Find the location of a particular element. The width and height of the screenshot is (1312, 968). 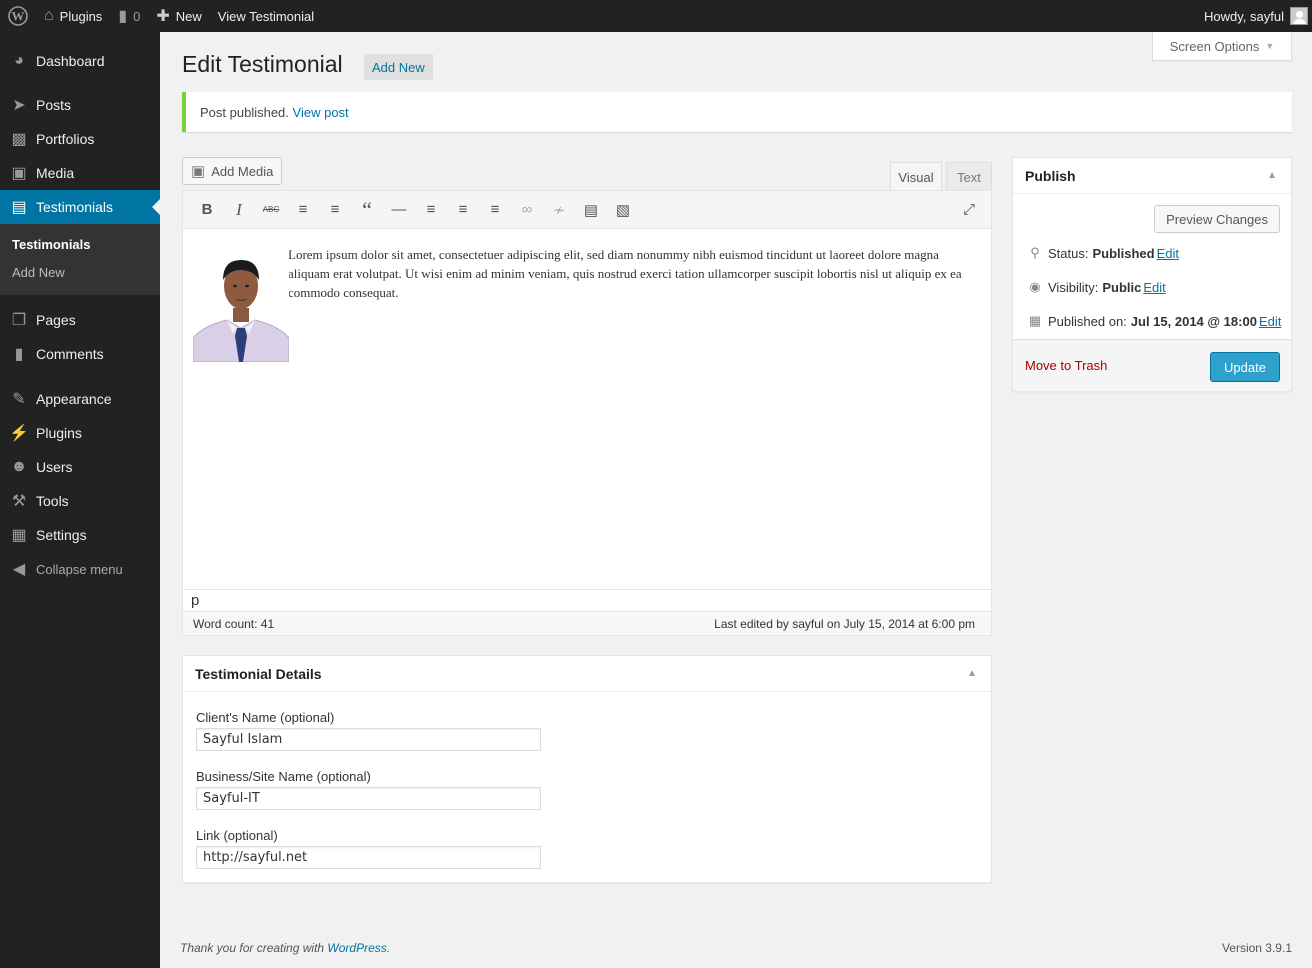

collapse-menu-button: ◀ Collapse menu is located at coordinates (80, 569).